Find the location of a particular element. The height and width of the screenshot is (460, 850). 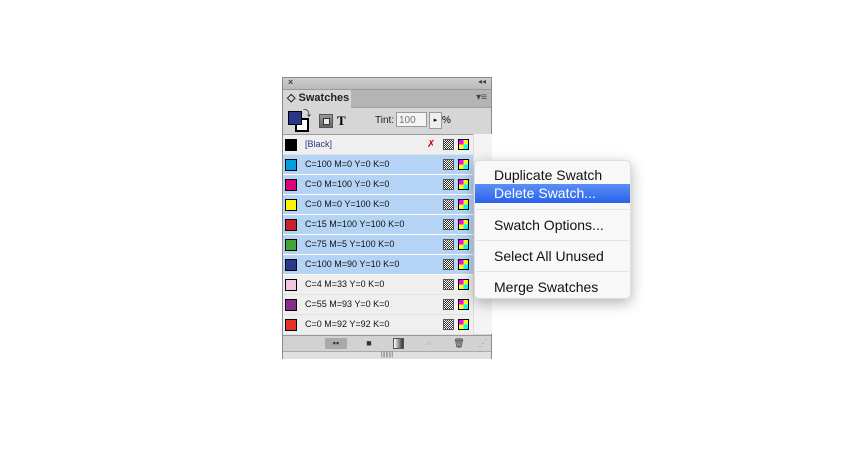

toolbar: ⤵ T Tint: 100 ▸ % is located at coordinates (387, 121).